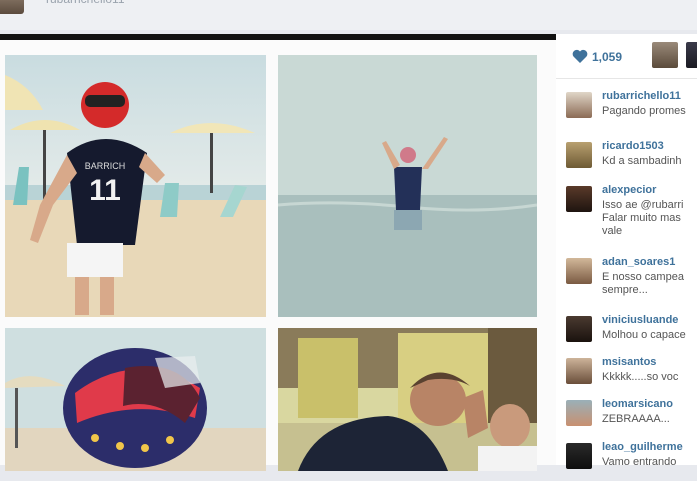 The width and height of the screenshot is (697, 481). Describe the element at coordinates (85, 3) in the screenshot. I see `top-username: rubarrichello11` at that location.